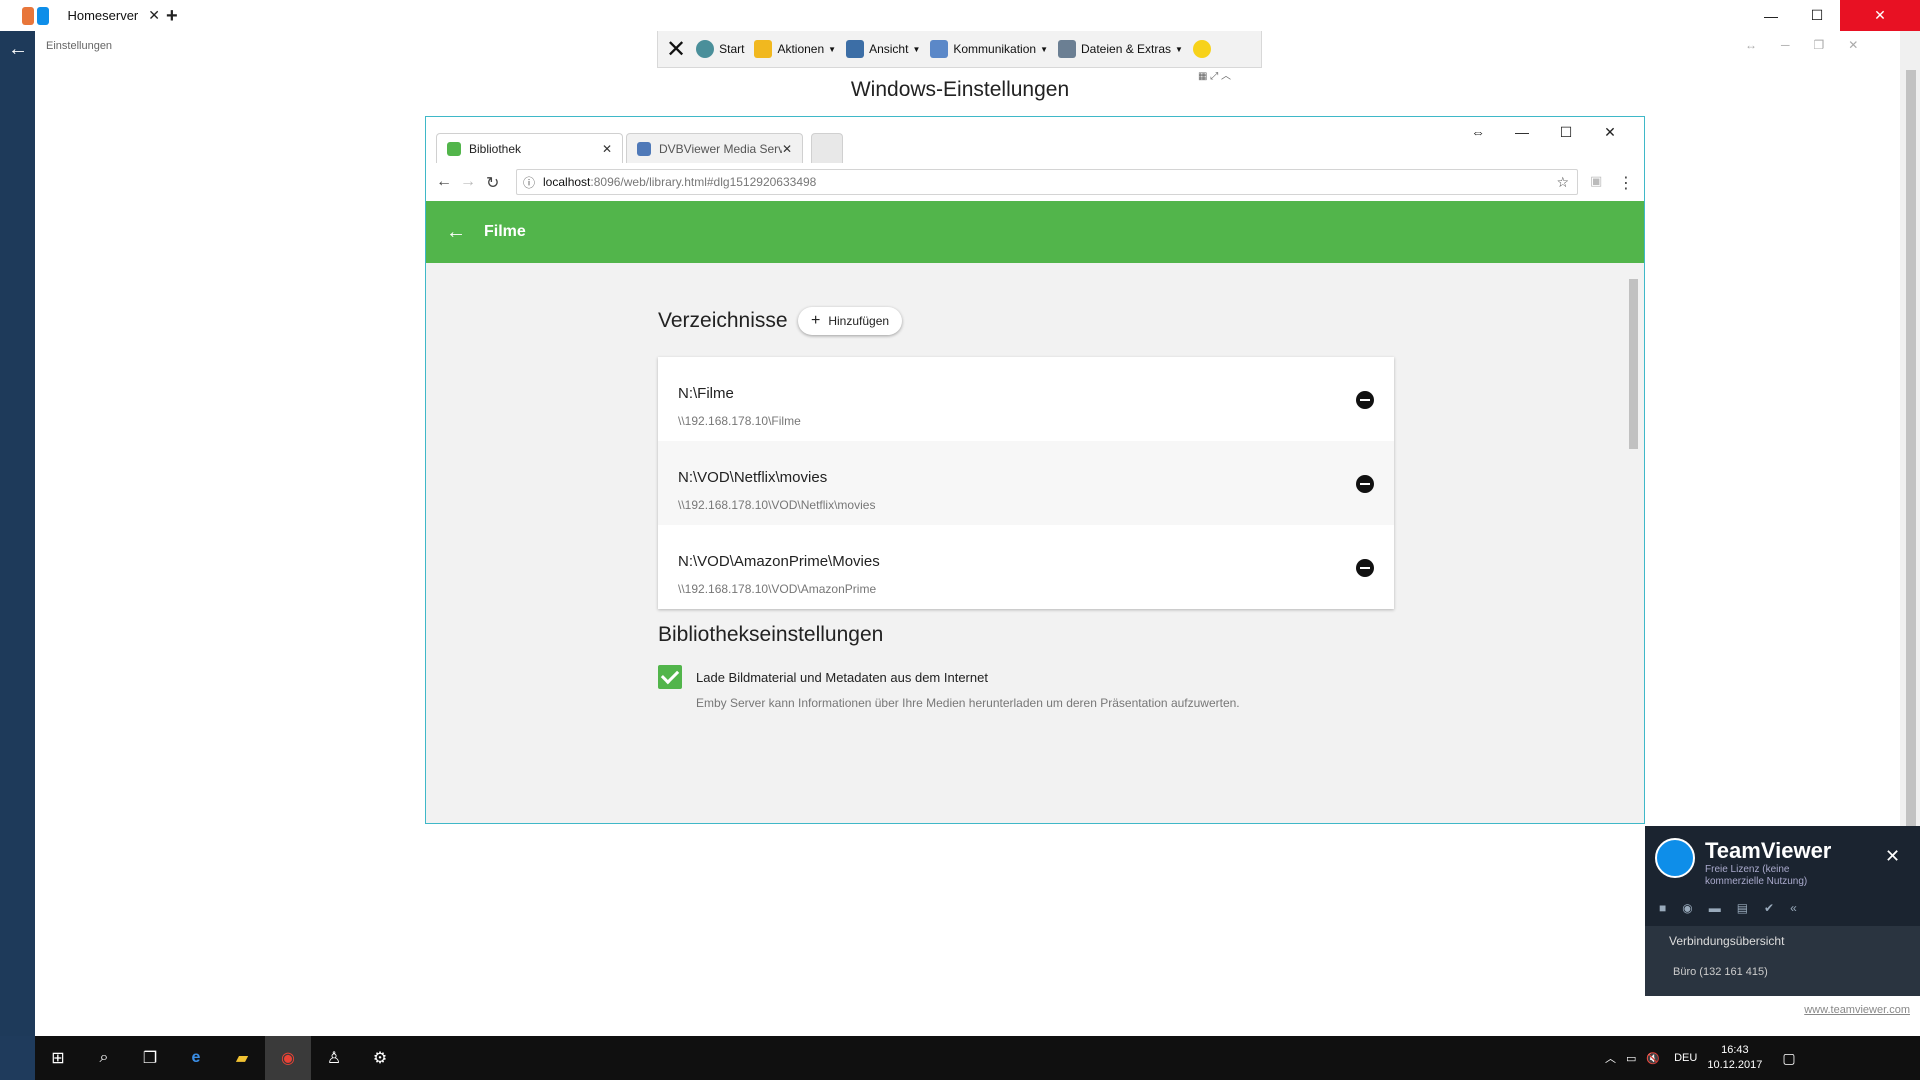 This screenshot has height=1080, width=1920. I want to click on teamviewer-name: TeamViewer, so click(1768, 850).